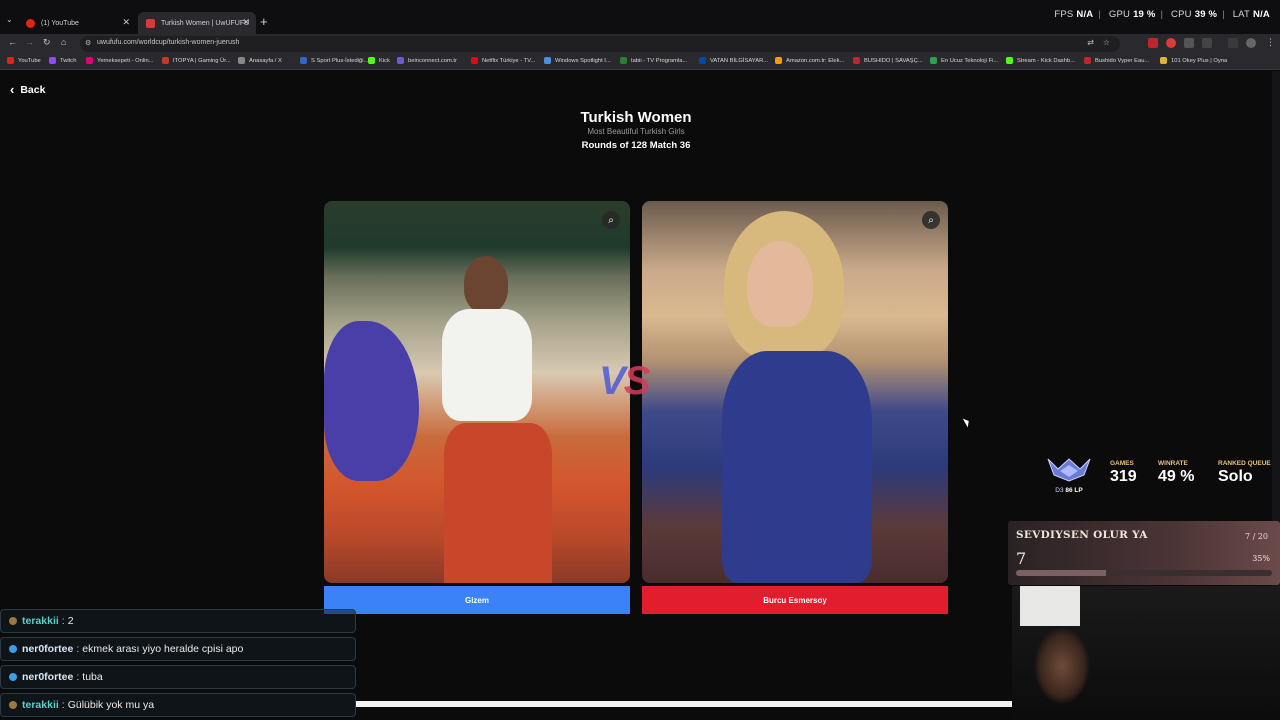 The image size is (1280, 720). What do you see at coordinates (1059, 490) in the screenshot?
I see `rank-division: D3` at bounding box center [1059, 490].